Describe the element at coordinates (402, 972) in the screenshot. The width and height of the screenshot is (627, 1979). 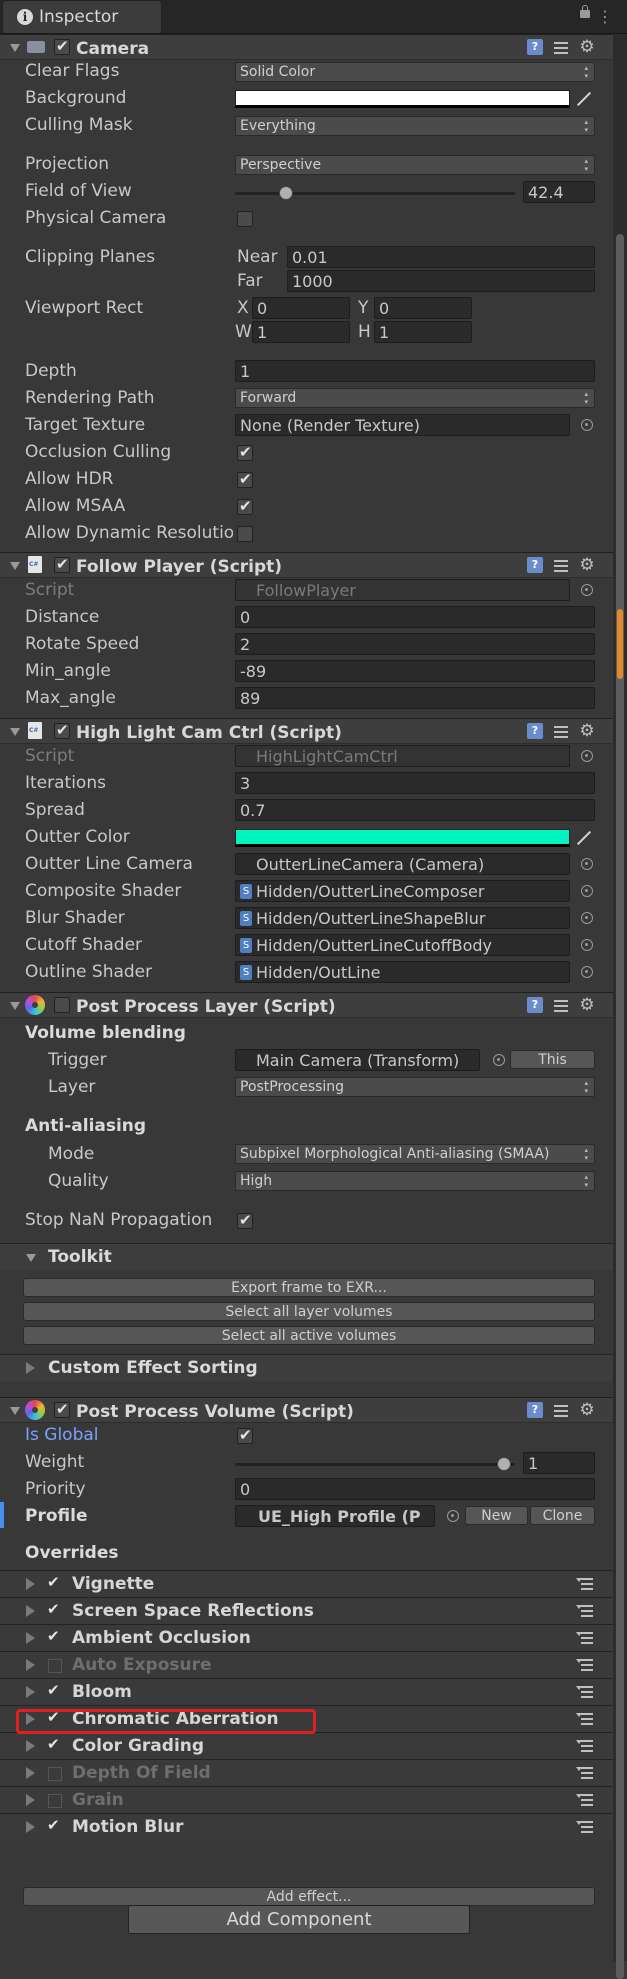
I see `outline-shader-field: Hidden/OutLine` at that location.